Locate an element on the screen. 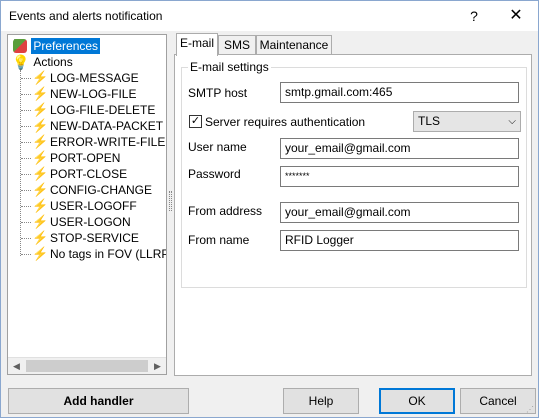 This screenshot has height=418, width=539. horizontal-scrollbar: ◀ ▶ is located at coordinates (87, 365).